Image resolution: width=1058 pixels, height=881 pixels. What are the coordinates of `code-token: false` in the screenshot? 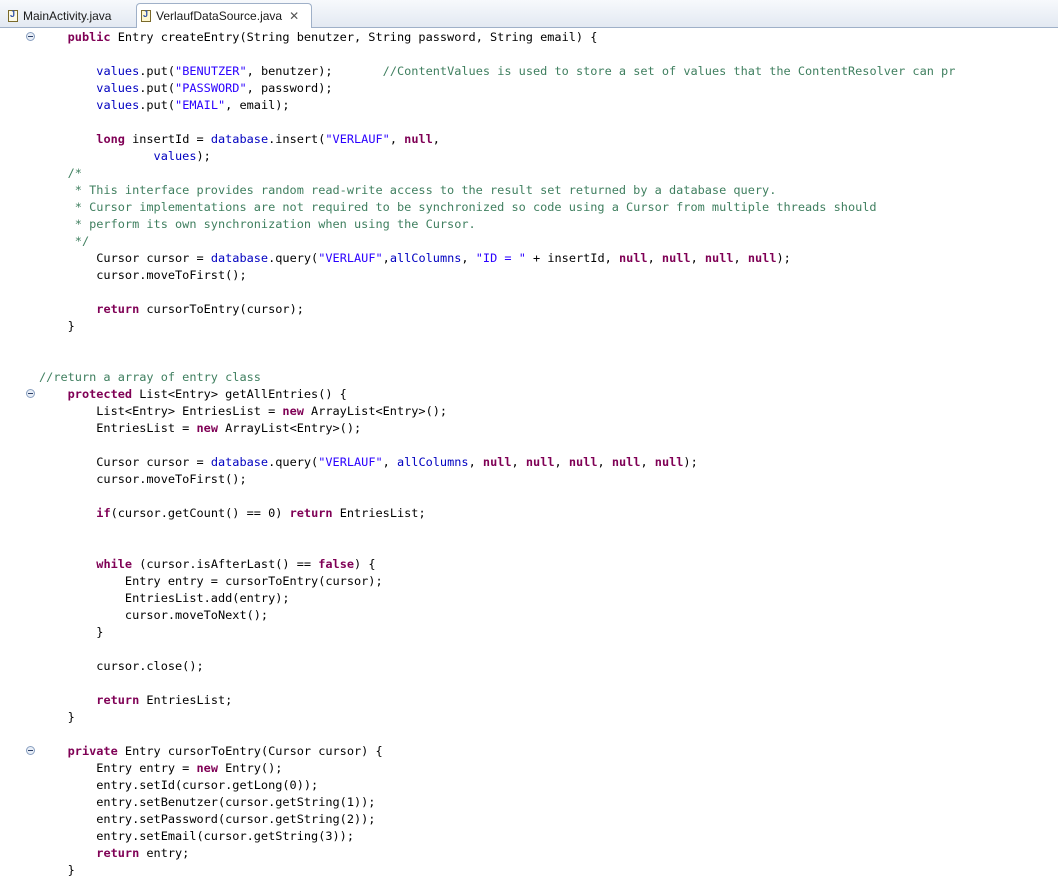 It's located at (336, 564).